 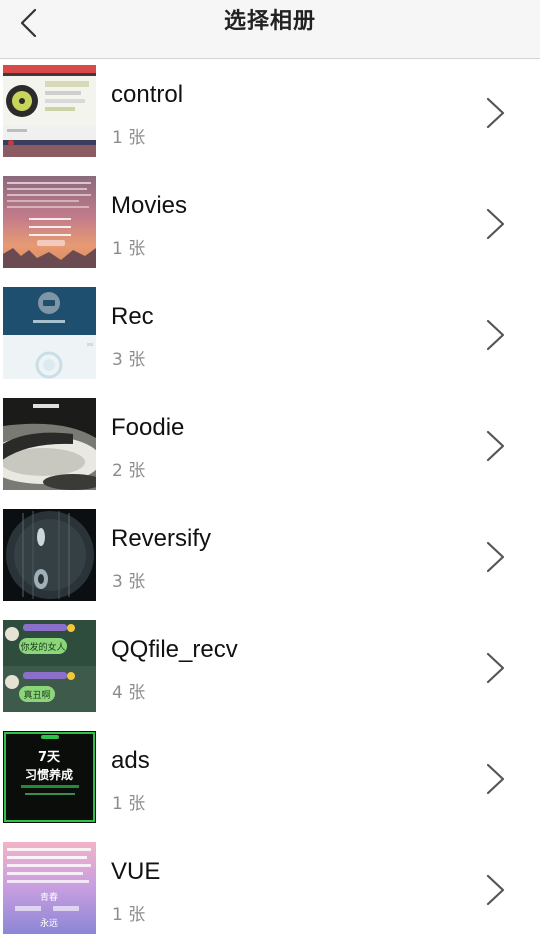 I want to click on album-row-vue: 青春 永远 VUE 1 张, so click(x=270, y=891).